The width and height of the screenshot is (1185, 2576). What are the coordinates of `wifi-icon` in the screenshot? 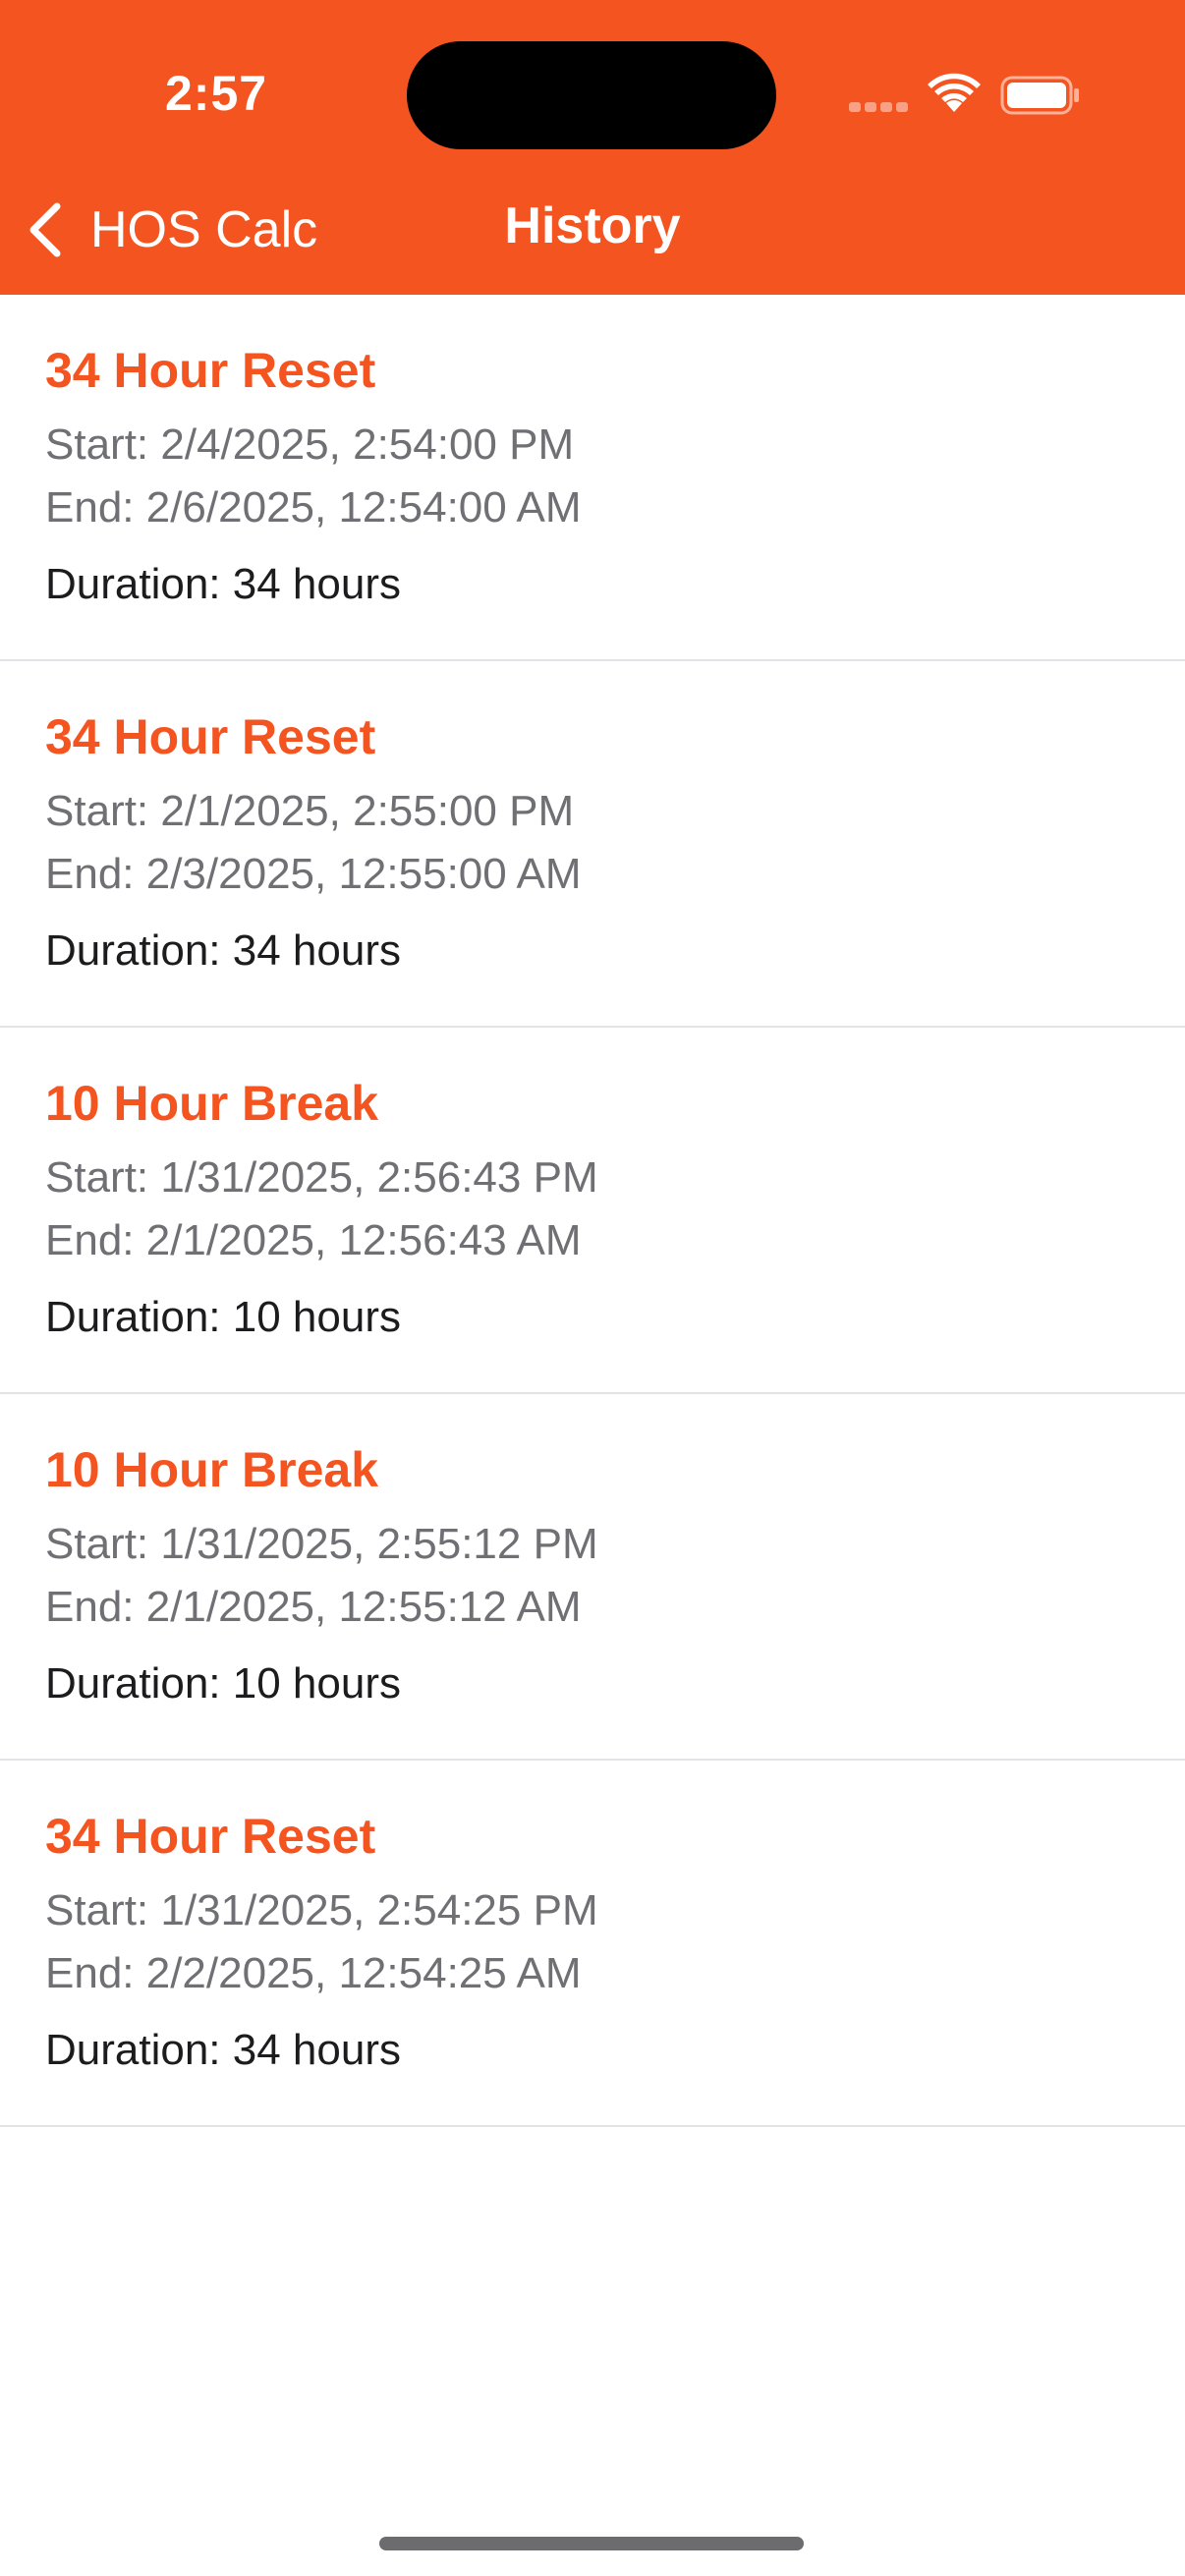 It's located at (955, 92).